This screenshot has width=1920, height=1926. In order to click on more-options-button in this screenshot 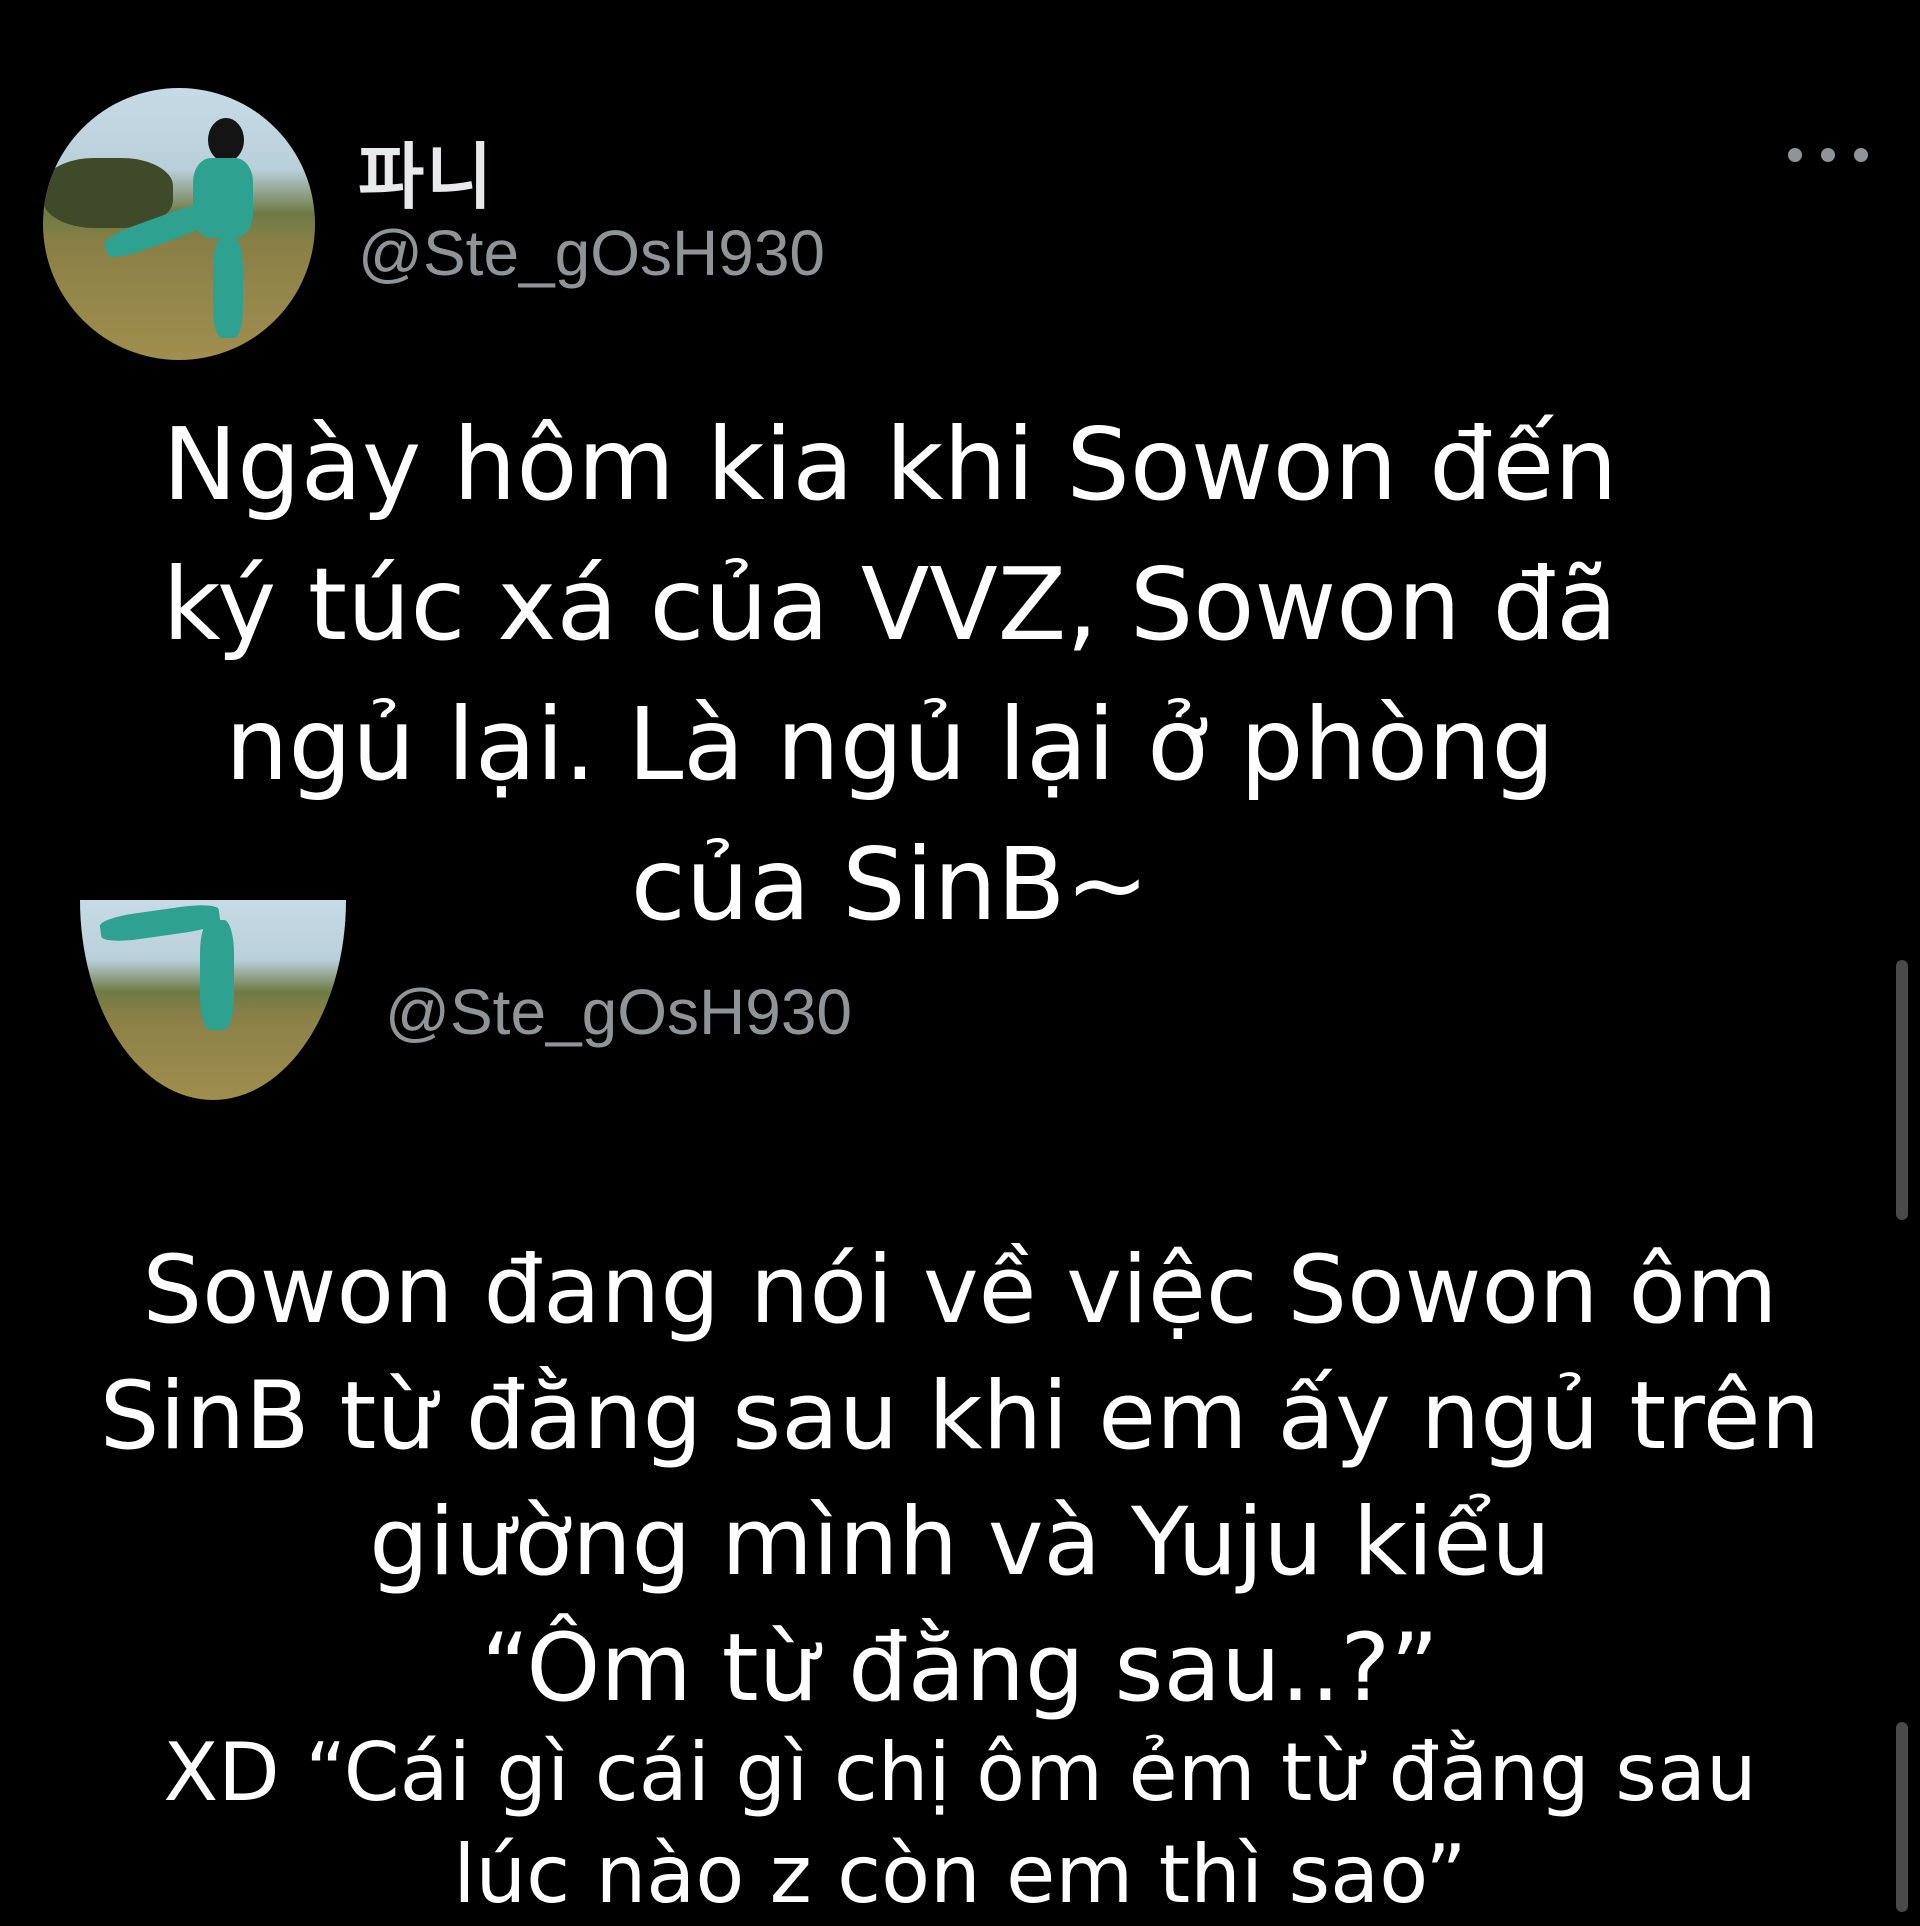, I will do `click(1828, 155)`.